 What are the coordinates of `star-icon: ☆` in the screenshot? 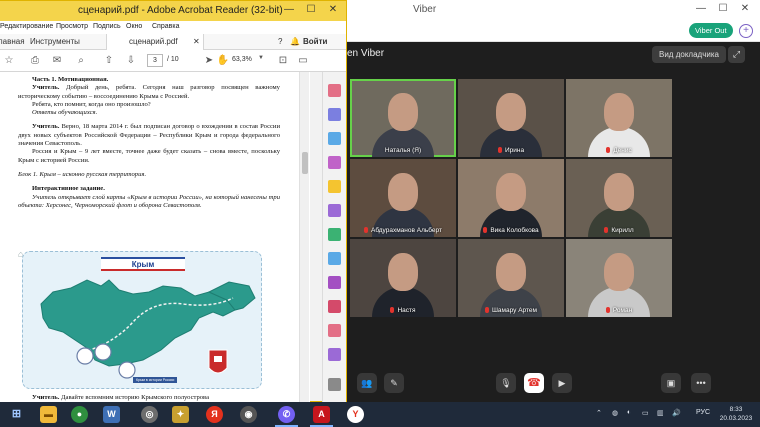 It's located at (9, 61).